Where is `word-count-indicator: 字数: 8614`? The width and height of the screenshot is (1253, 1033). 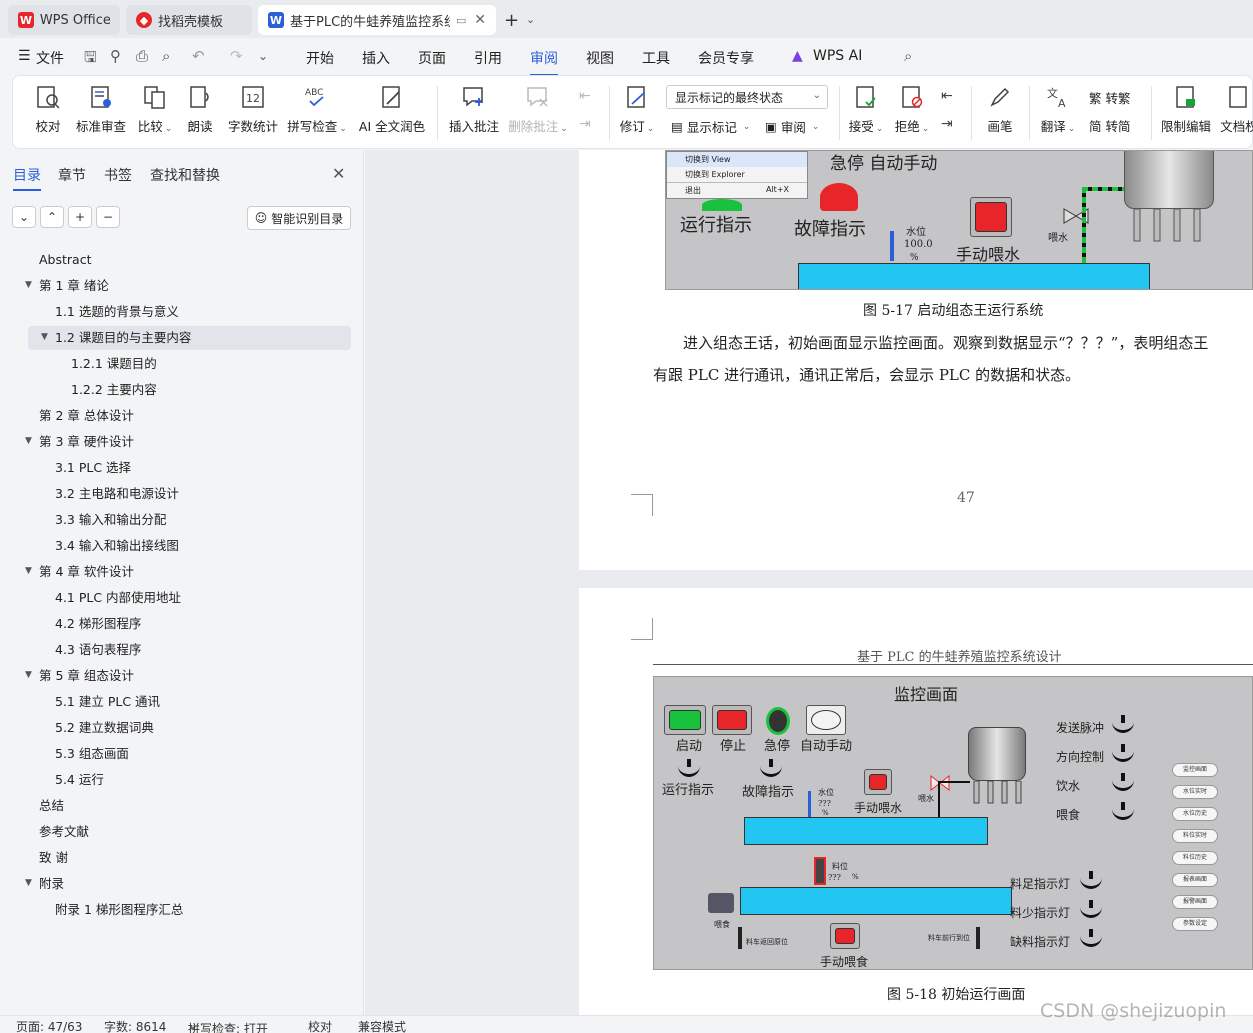 word-count-indicator: 字数: 8614 is located at coordinates (135, 1025).